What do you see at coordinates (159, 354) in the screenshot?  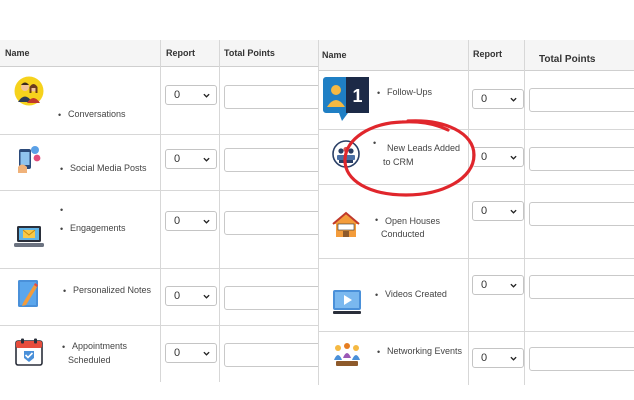 I see `table-row: • Appointments Scheduled 0` at bounding box center [159, 354].